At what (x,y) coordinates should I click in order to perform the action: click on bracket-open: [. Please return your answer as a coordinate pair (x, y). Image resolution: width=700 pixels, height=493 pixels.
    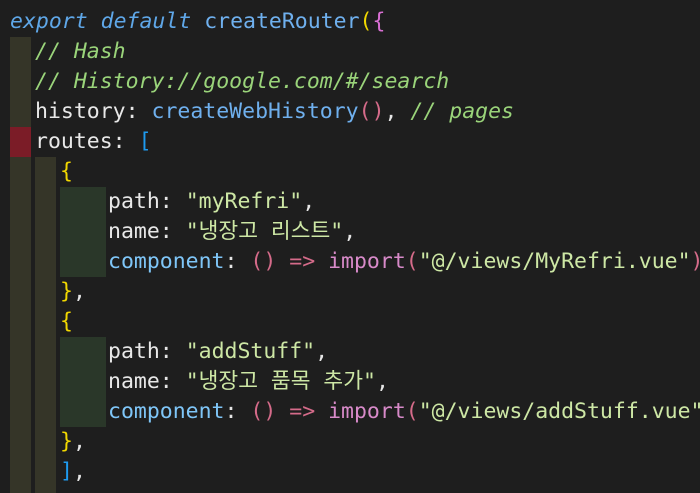
    Looking at the image, I should click on (145, 141).